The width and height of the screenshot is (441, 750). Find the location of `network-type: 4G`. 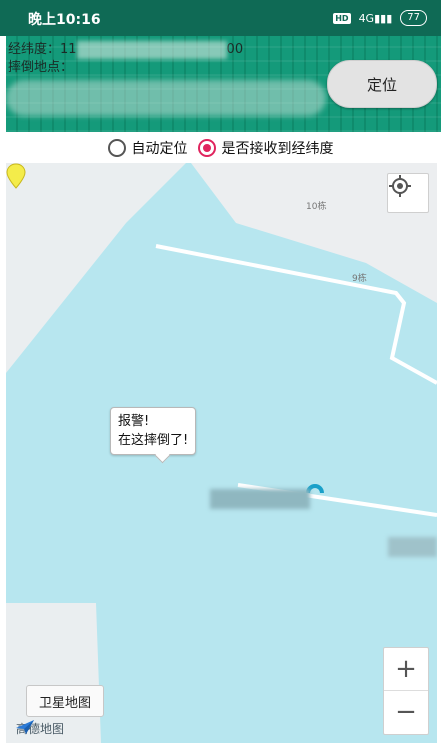

network-type: 4G is located at coordinates (366, 18).